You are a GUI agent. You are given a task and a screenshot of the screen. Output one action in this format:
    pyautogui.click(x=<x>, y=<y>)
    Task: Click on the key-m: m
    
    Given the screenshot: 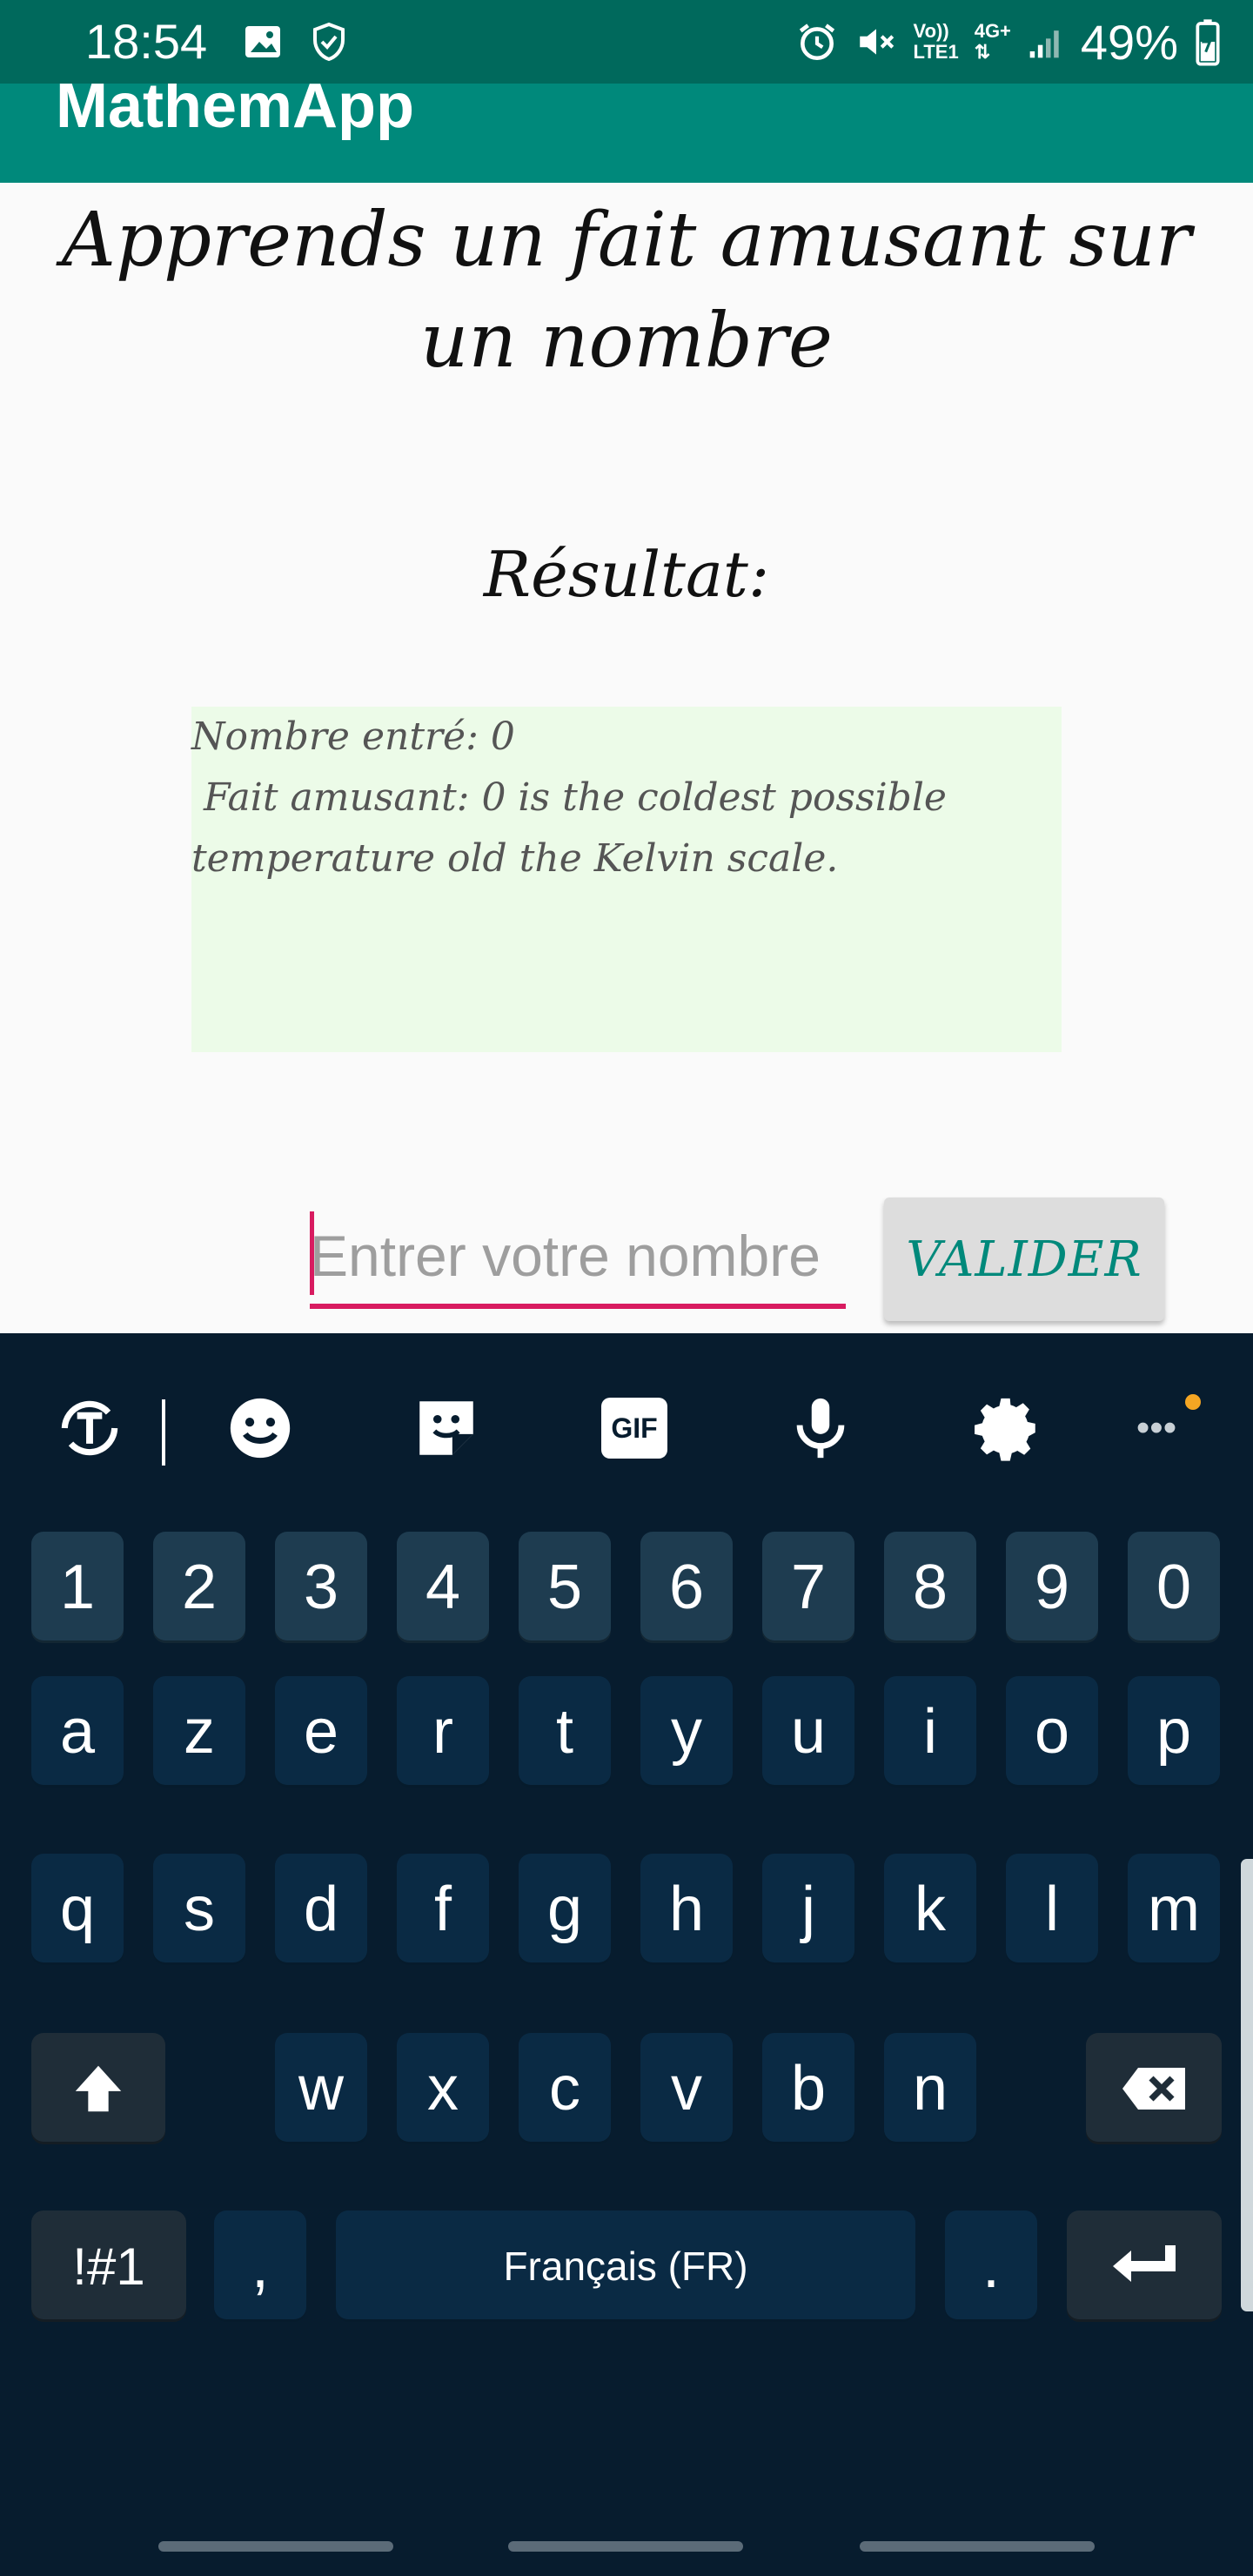 What is the action you would take?
    pyautogui.click(x=1174, y=1910)
    